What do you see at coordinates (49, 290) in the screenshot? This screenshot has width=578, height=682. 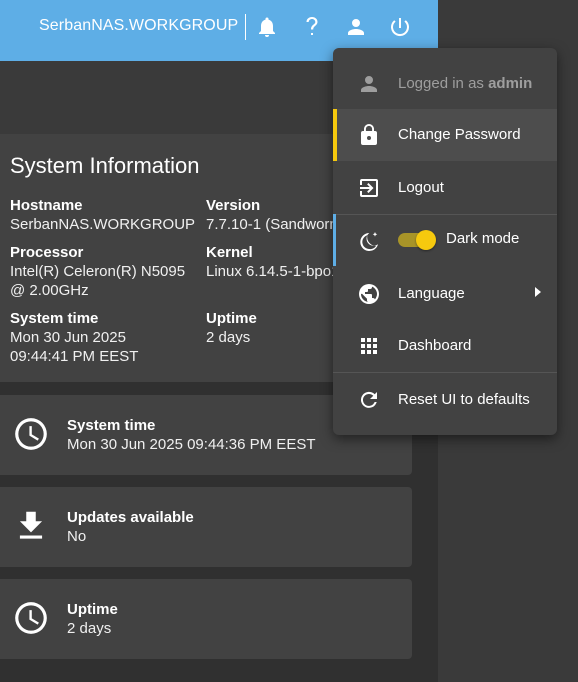 I see `processor-value-line2: @ 2.00GHz` at bounding box center [49, 290].